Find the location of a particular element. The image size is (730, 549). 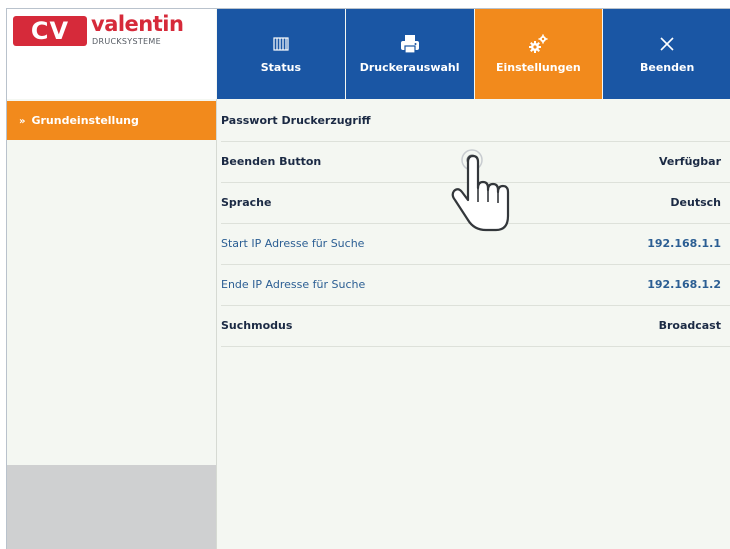

setting-label: Start IP Adresse für Suche is located at coordinates (293, 243).